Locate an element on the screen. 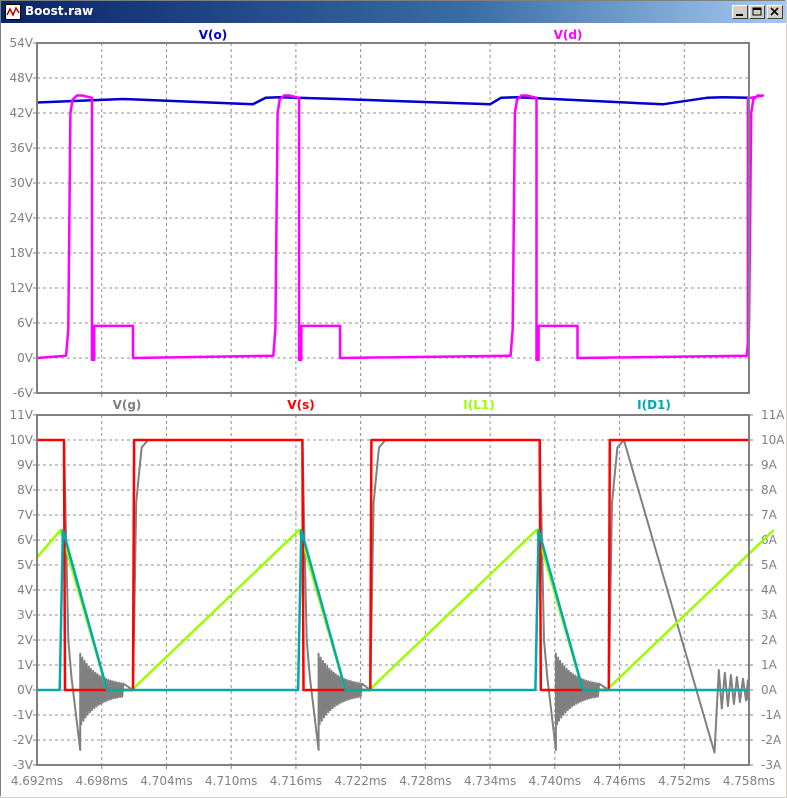 The width and height of the screenshot is (787, 798). y-tick-label: 48V is located at coordinates (22, 78).